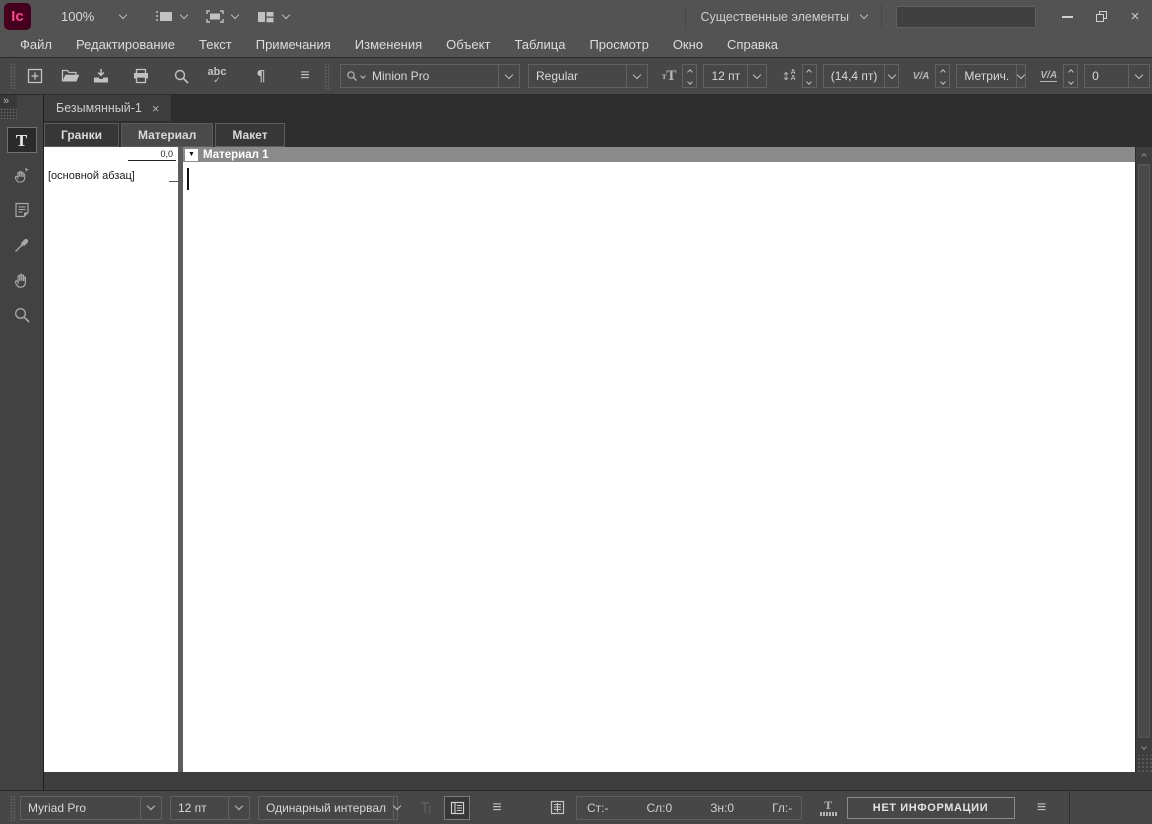 The width and height of the screenshot is (1152, 824). Describe the element at coordinates (150, 807) in the screenshot. I see `display-font-dropdown` at that location.